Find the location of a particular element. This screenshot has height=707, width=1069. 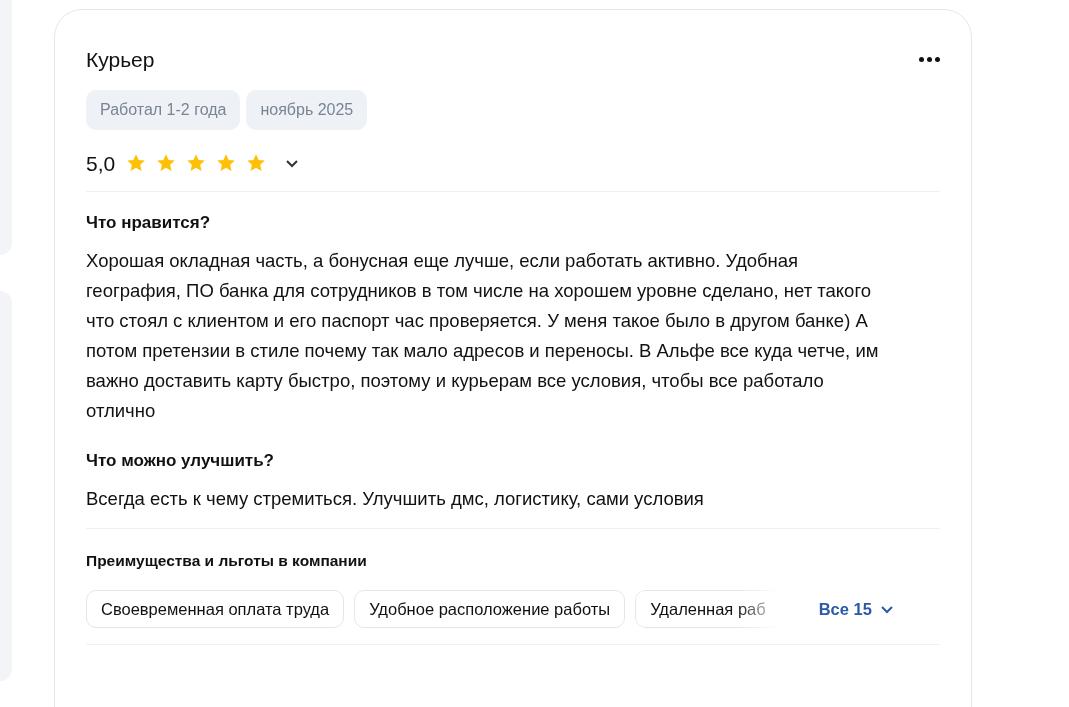

benefits-heading: Преимущества и льготы в компании is located at coordinates (227, 561).